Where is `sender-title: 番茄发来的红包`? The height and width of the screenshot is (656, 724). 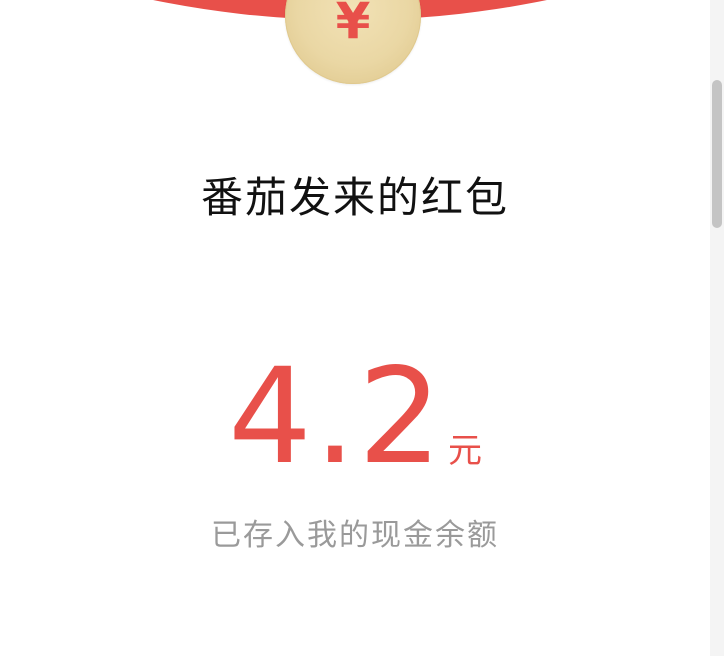
sender-title: 番茄发来的红包 is located at coordinates (354, 197).